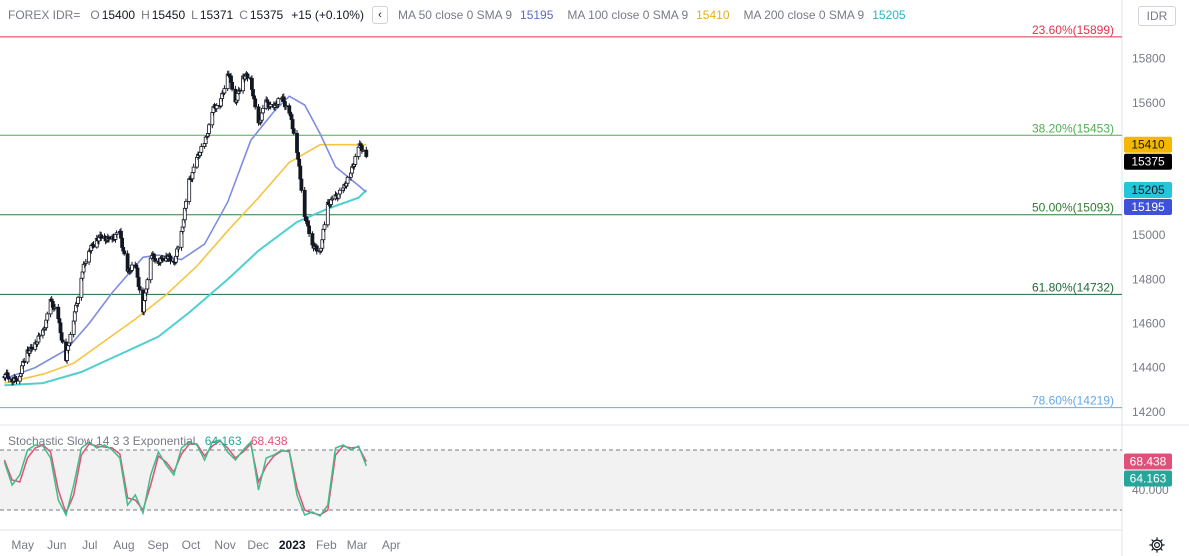 Image resolution: width=1189 pixels, height=556 pixels. Describe the element at coordinates (257, 545) in the screenshot. I see `time-axis-label: Dec` at that location.